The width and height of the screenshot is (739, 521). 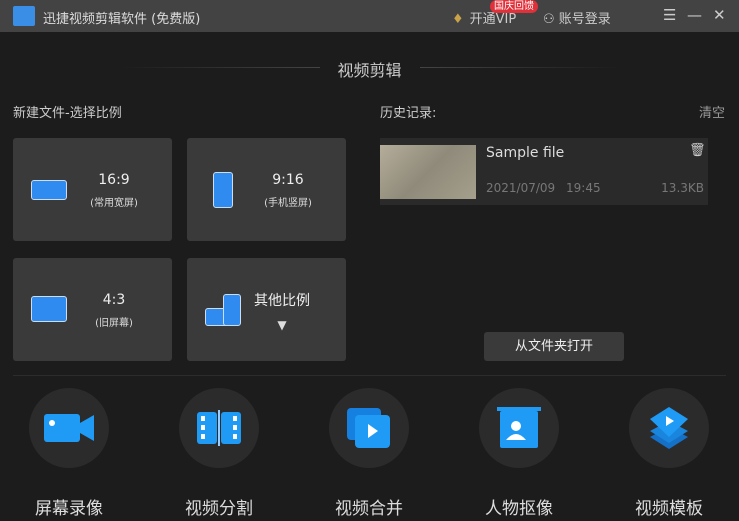 I want to click on app-logo-icon, so click(x=24, y=16).